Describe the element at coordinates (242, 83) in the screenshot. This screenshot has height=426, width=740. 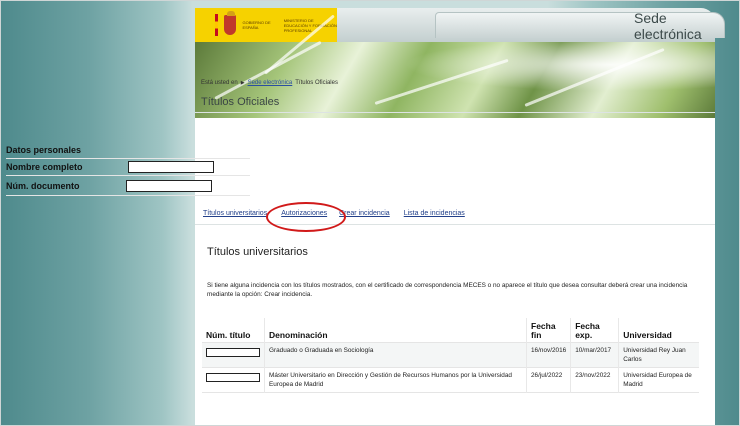
I see `arrow-right-icon: ▶` at that location.